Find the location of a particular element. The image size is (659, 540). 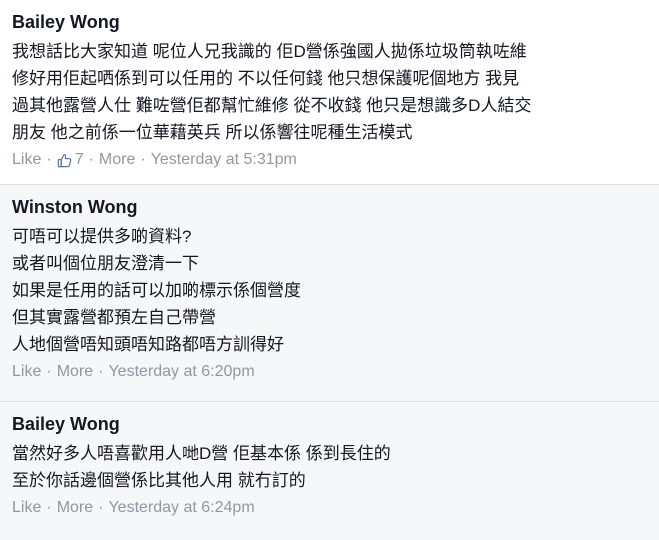

comment-text-line: 過其他露營人仕 難咗營佢都幫忙維修 從不收錢 他只是想識多D人結交 is located at coordinates (272, 105).